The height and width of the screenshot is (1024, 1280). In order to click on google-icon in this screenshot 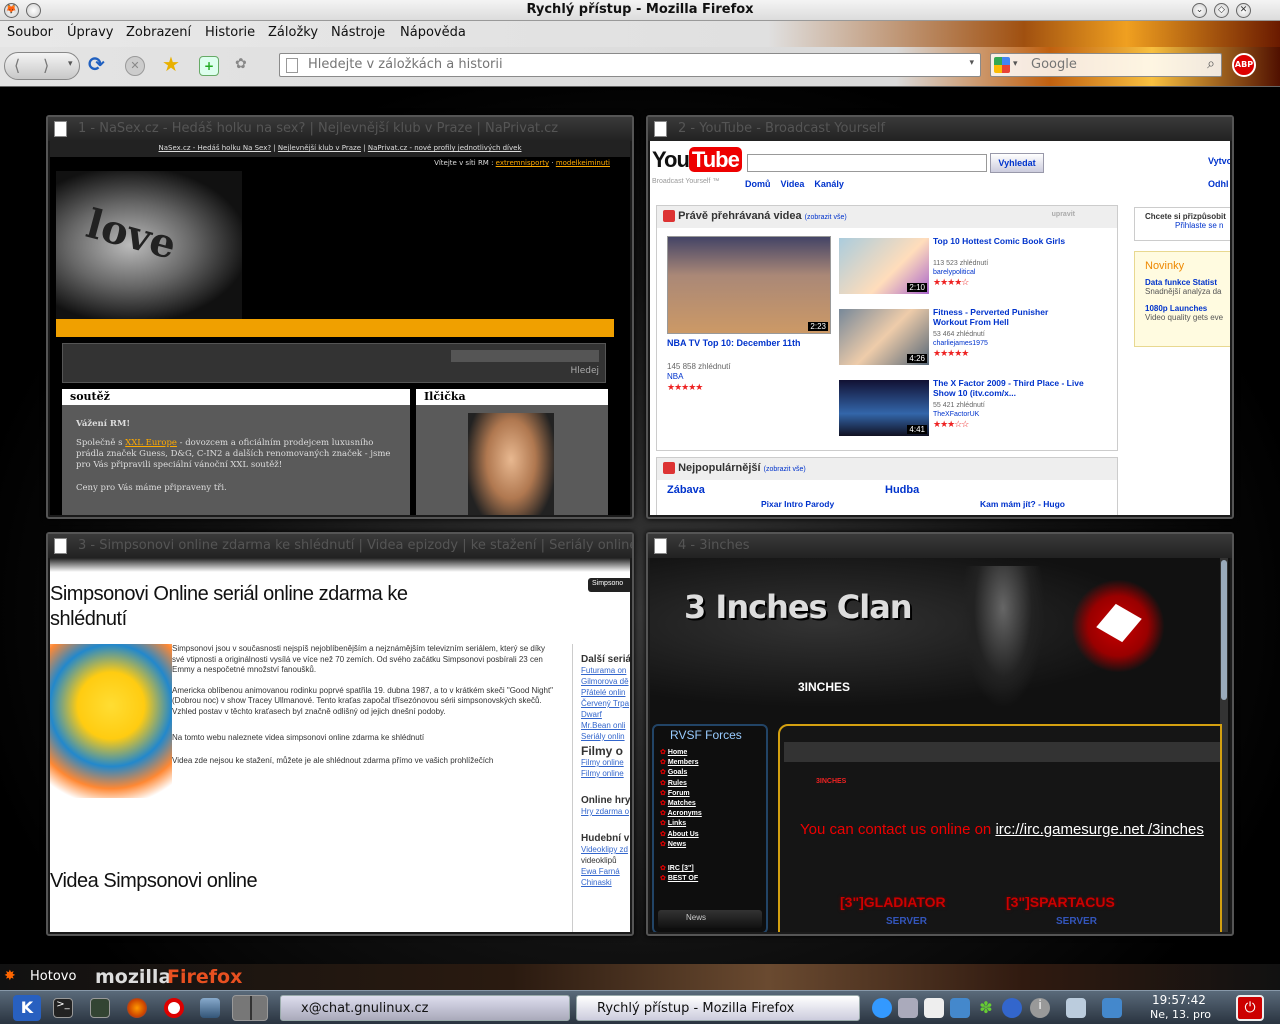, I will do `click(1002, 65)`.